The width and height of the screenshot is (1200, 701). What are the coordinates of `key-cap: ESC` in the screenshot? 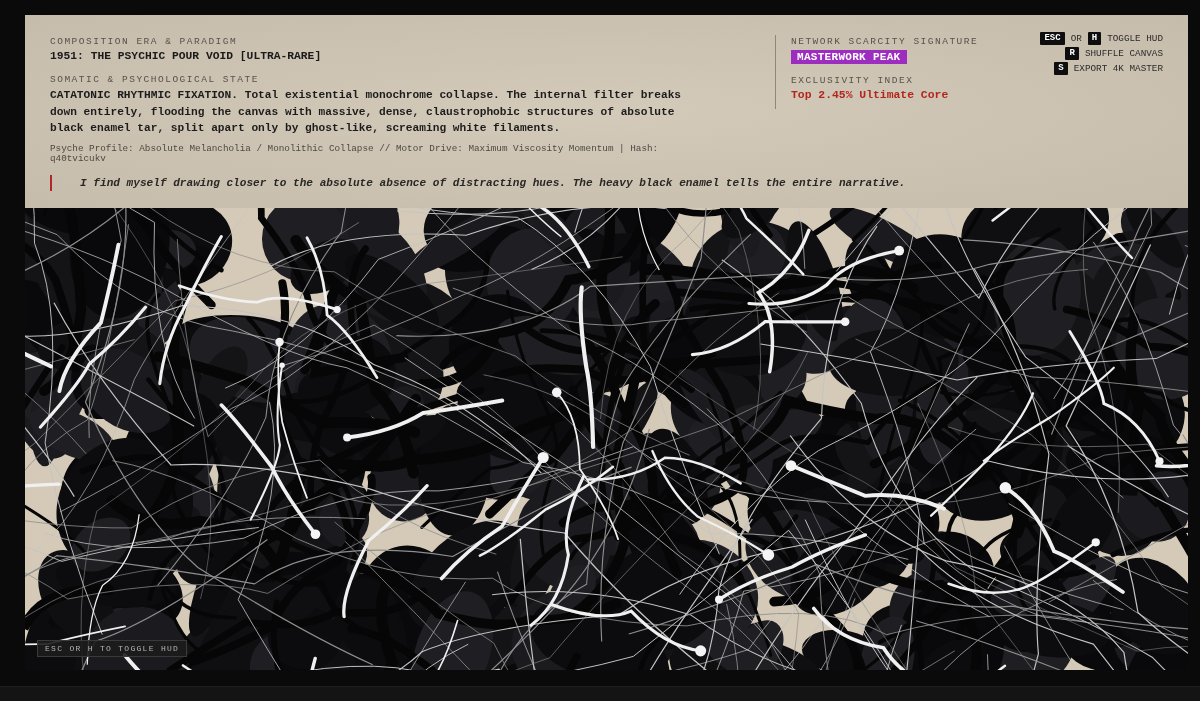 It's located at (1052, 38).